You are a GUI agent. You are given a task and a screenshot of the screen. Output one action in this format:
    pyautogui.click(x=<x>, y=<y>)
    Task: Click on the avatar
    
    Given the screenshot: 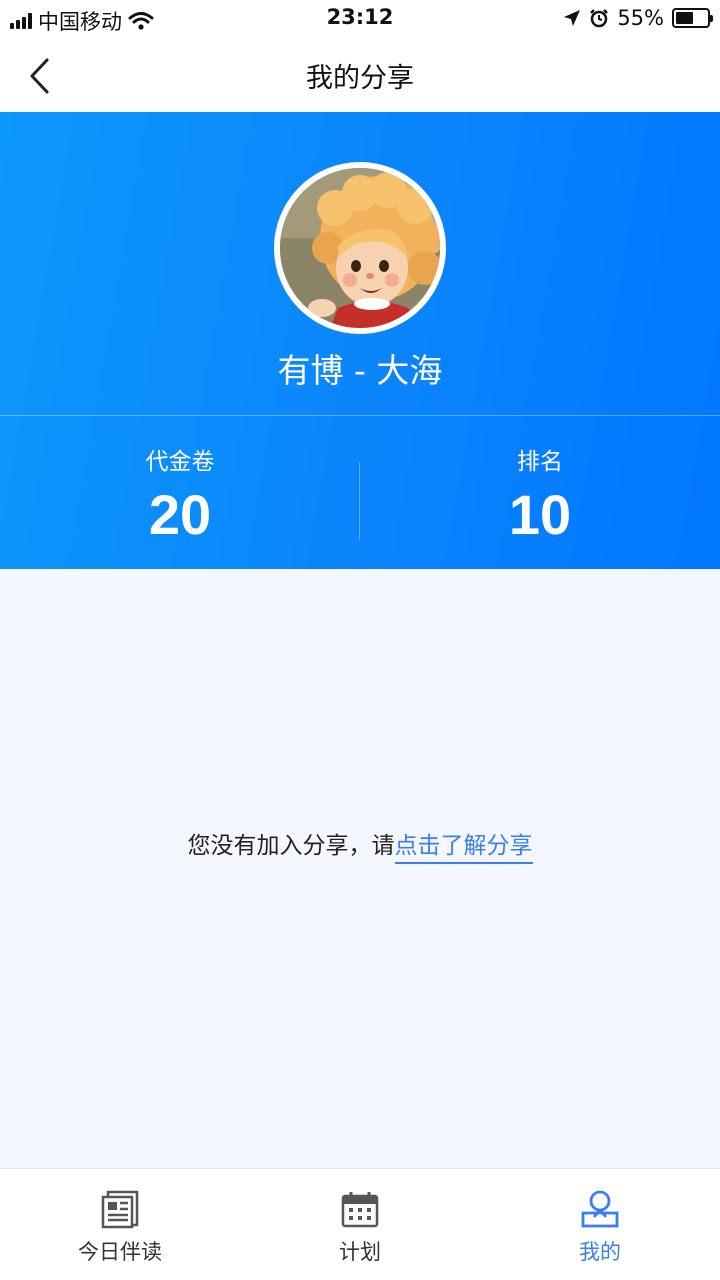 What is the action you would take?
    pyautogui.click(x=360, y=248)
    